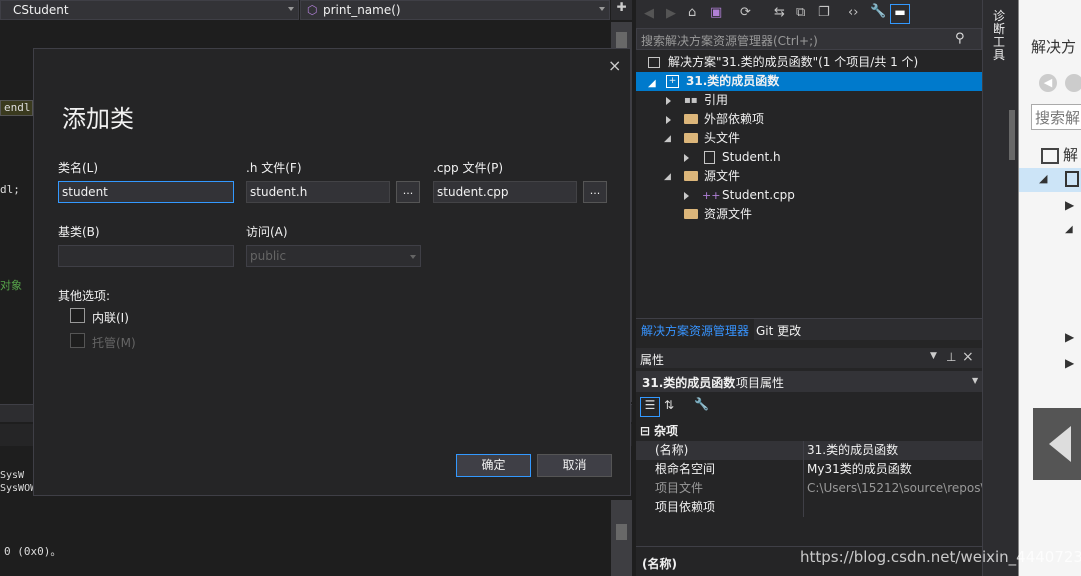  I want to click on member-dropdown: ⬡ print_name(), so click(455, 10).